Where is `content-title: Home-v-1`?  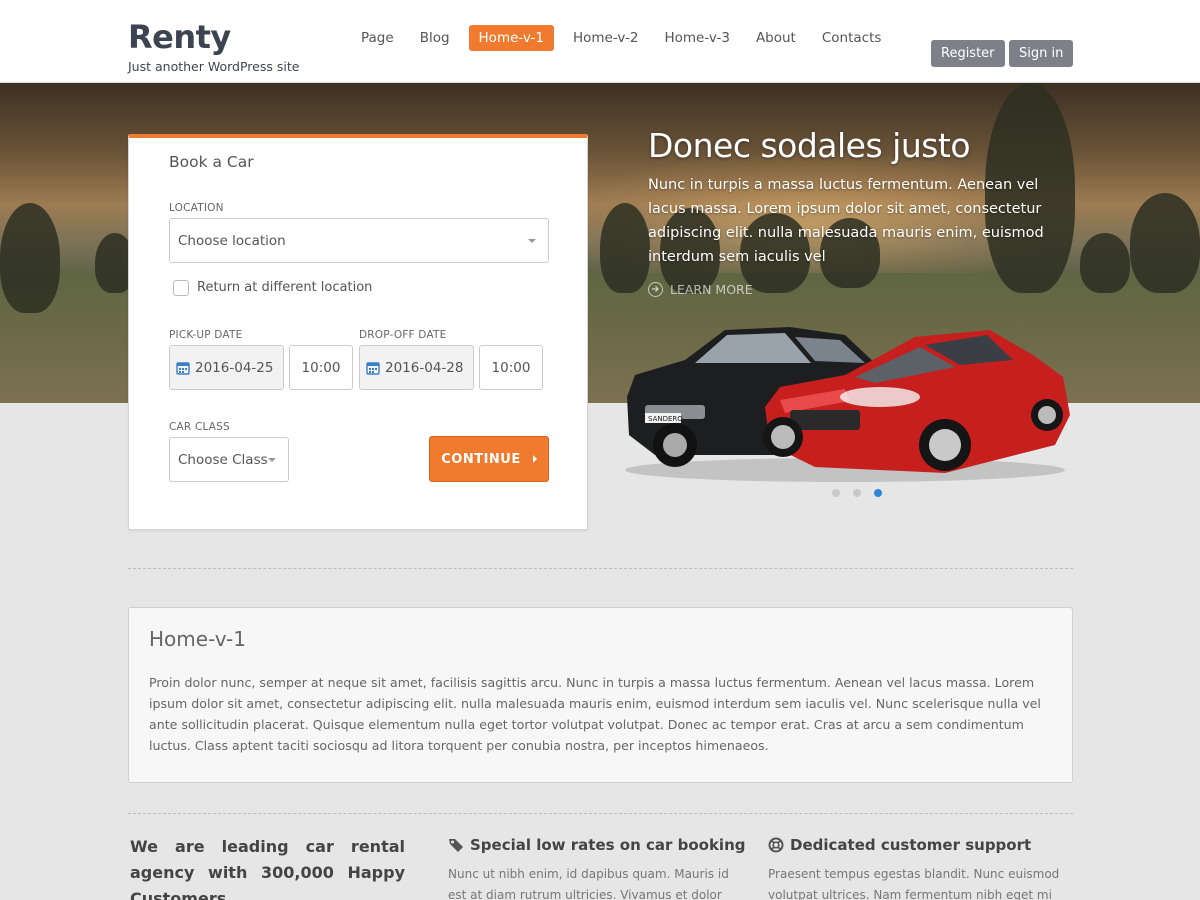 content-title: Home-v-1 is located at coordinates (197, 639).